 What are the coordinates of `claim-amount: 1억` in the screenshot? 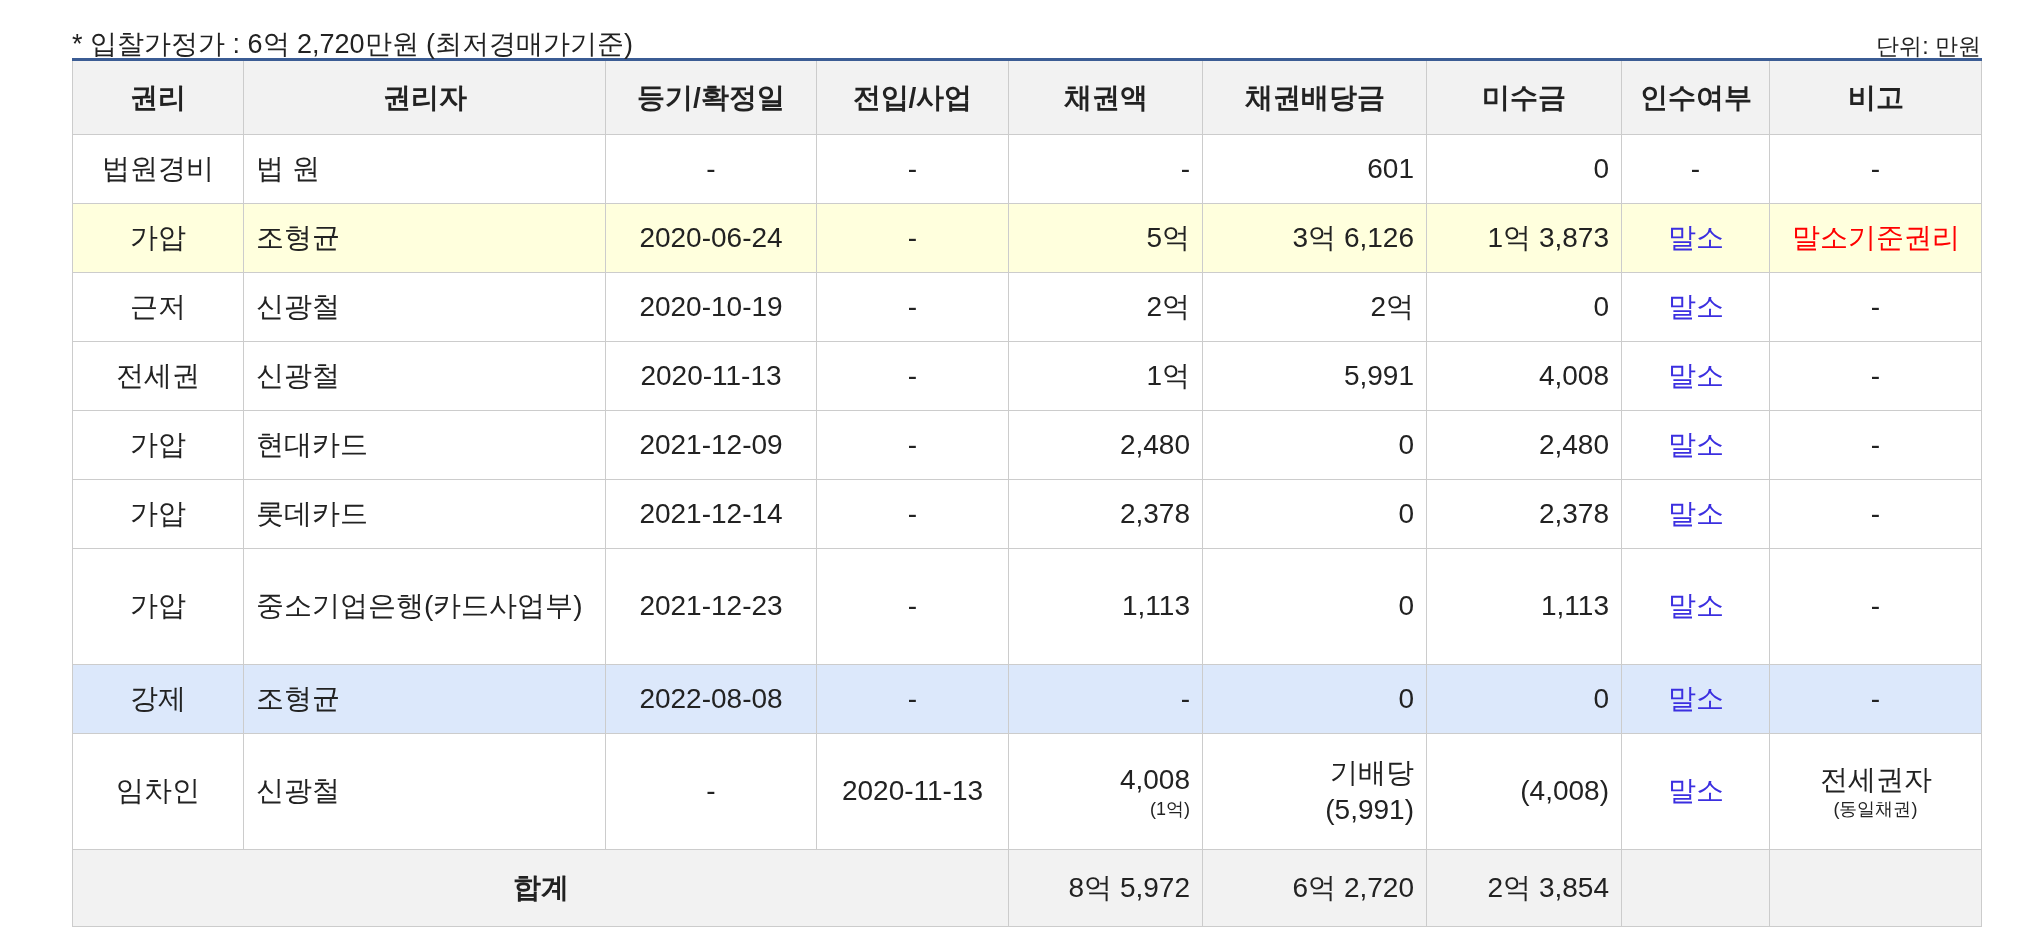 It's located at (1167, 375).